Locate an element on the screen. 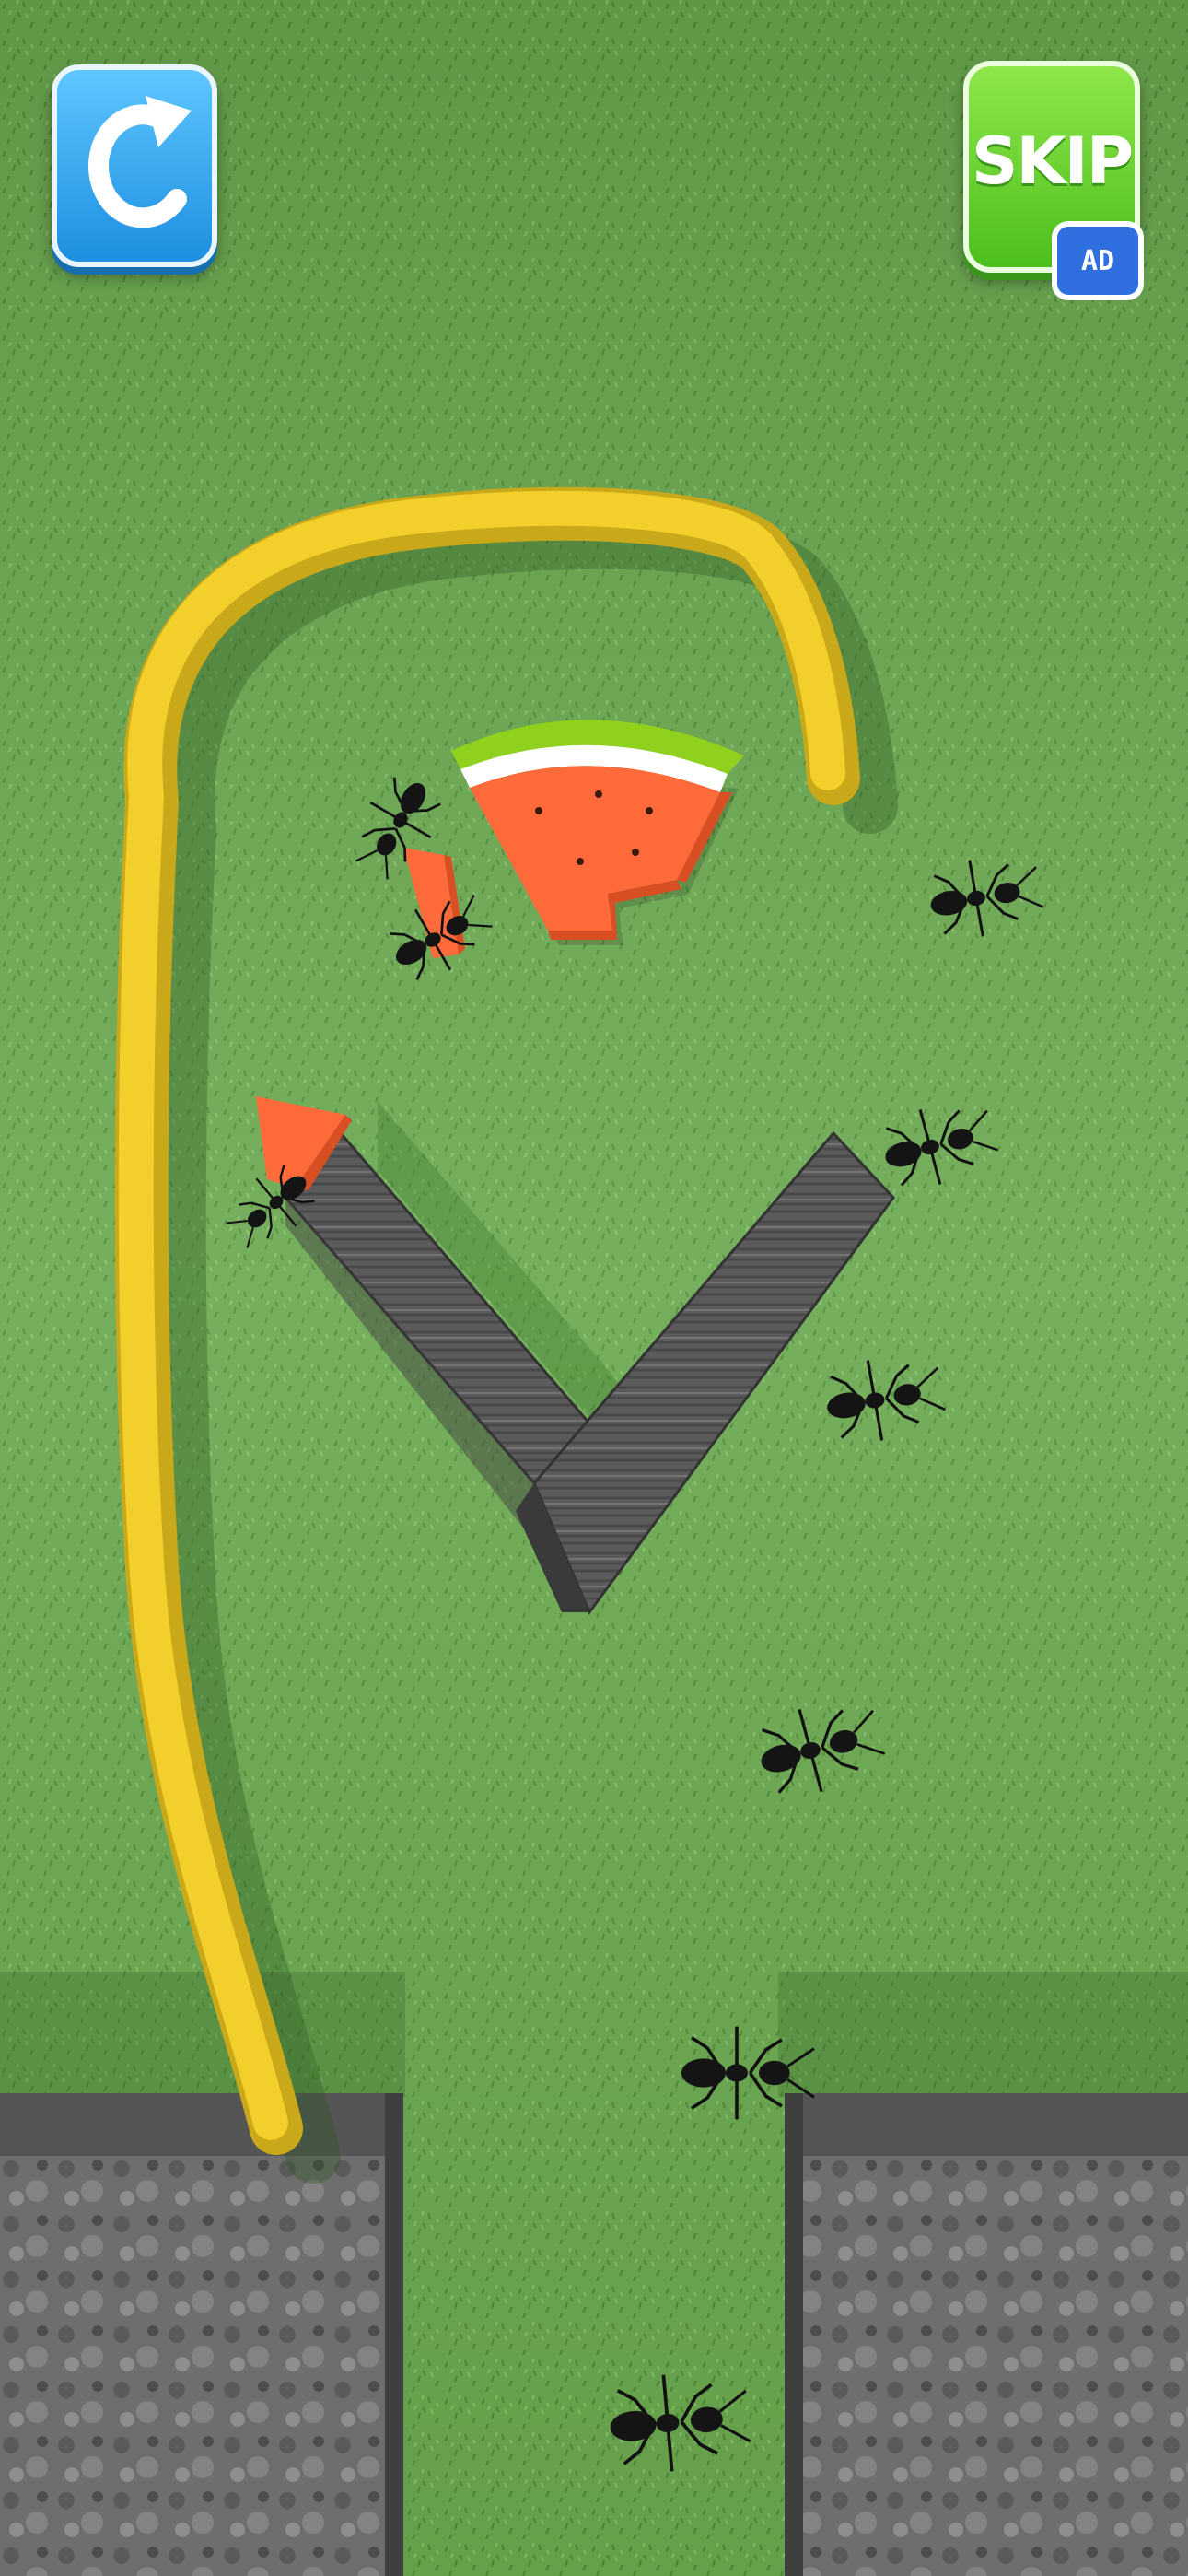 Image resolution: width=1188 pixels, height=2576 pixels. ad-badge-label: AD is located at coordinates (1097, 261).